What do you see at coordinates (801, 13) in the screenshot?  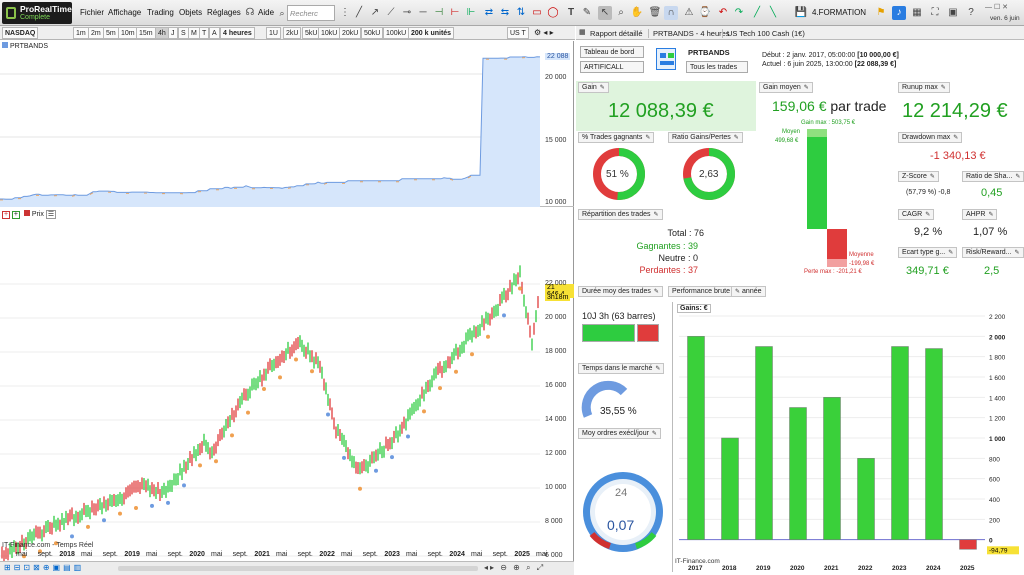 I see `save-icon: 💾` at bounding box center [801, 13].